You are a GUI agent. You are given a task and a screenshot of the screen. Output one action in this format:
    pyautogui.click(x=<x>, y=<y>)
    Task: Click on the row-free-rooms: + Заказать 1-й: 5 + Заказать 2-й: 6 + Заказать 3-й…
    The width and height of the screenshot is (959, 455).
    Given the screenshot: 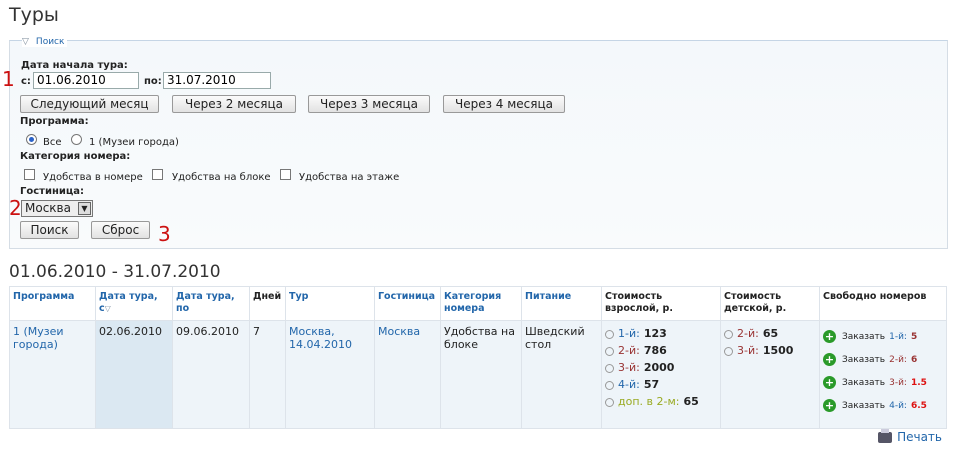 What is the action you would take?
    pyautogui.click(x=883, y=374)
    